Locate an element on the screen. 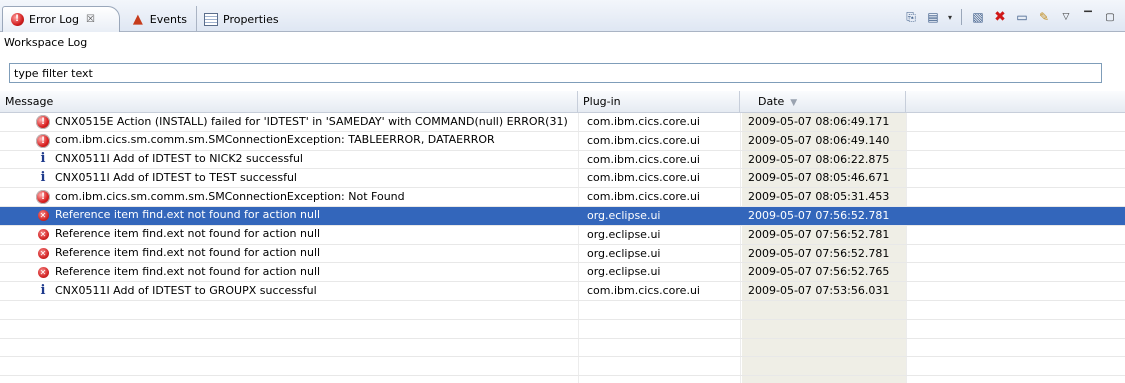 This screenshot has width=1125, height=383. workspace-log-title: Workspace Log is located at coordinates (46, 42).